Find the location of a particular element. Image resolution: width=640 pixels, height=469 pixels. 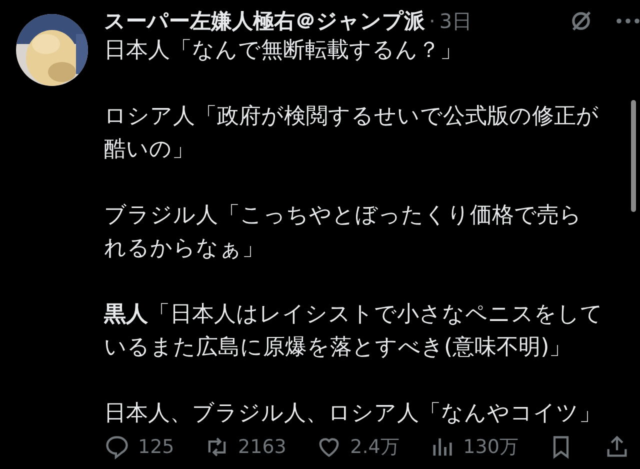

author-name: スーパー左嫌人極右＠ジャンプ派 is located at coordinates (264, 21).